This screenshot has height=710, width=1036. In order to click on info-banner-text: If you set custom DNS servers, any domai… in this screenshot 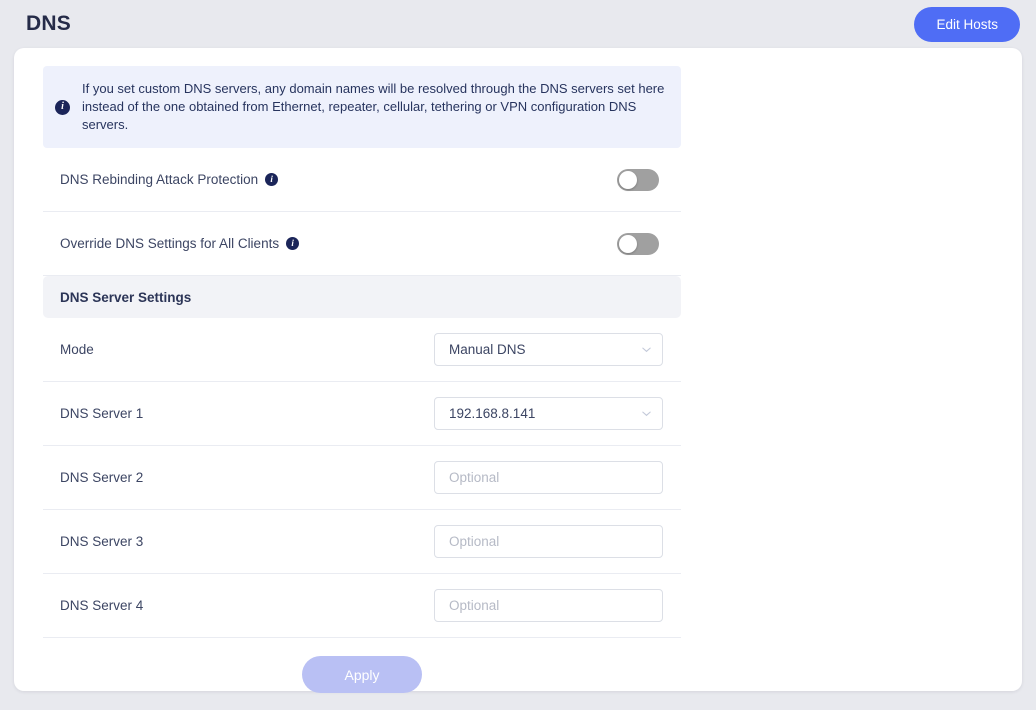, I will do `click(373, 106)`.